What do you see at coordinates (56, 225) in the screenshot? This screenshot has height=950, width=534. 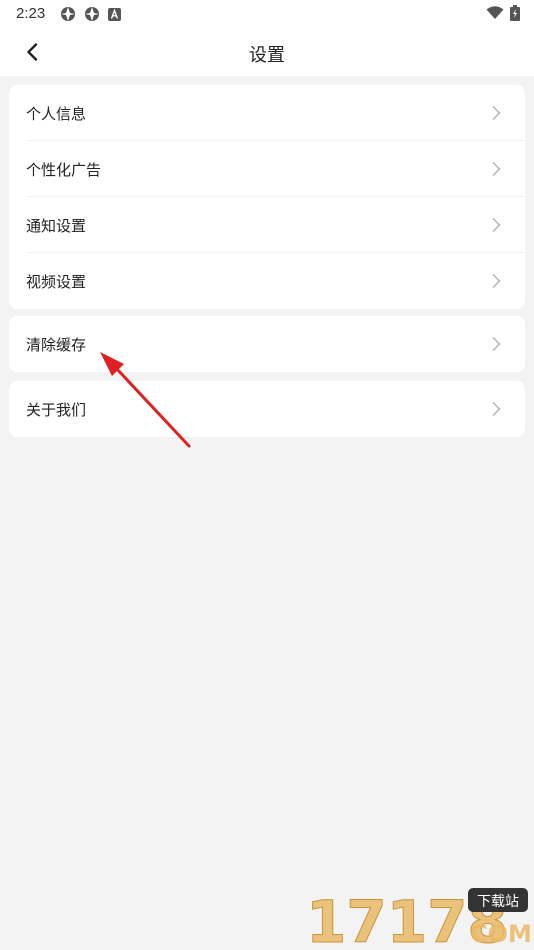 I see `settings-item-label: 通知设置` at bounding box center [56, 225].